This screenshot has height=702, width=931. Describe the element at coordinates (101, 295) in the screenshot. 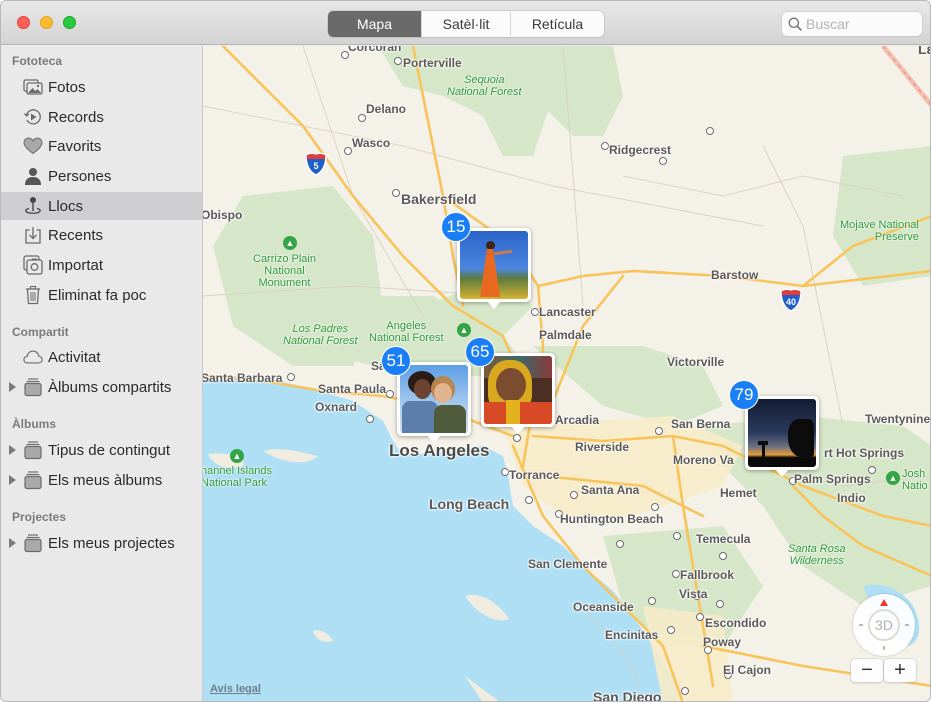

I see `sidebar-item-recently-deleted: Eliminat fa poc` at that location.